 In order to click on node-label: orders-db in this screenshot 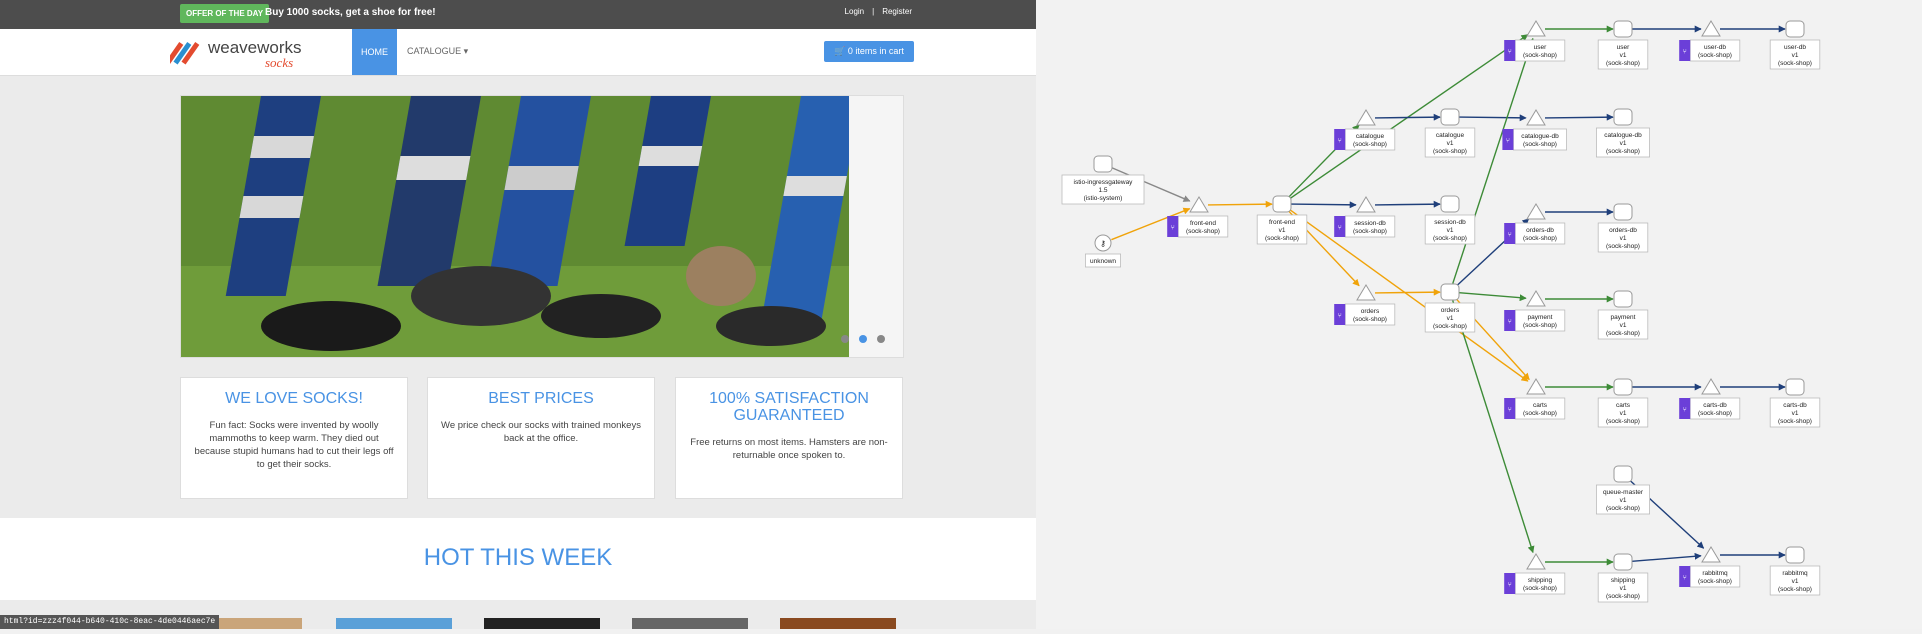, I will do `click(1540, 230)`.